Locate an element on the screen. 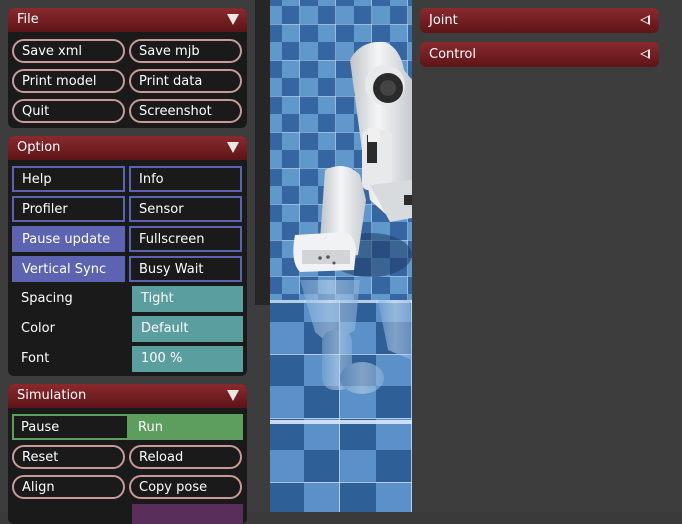 The height and width of the screenshot is (524, 682). joint-panel-header: Joint is located at coordinates (539, 20).